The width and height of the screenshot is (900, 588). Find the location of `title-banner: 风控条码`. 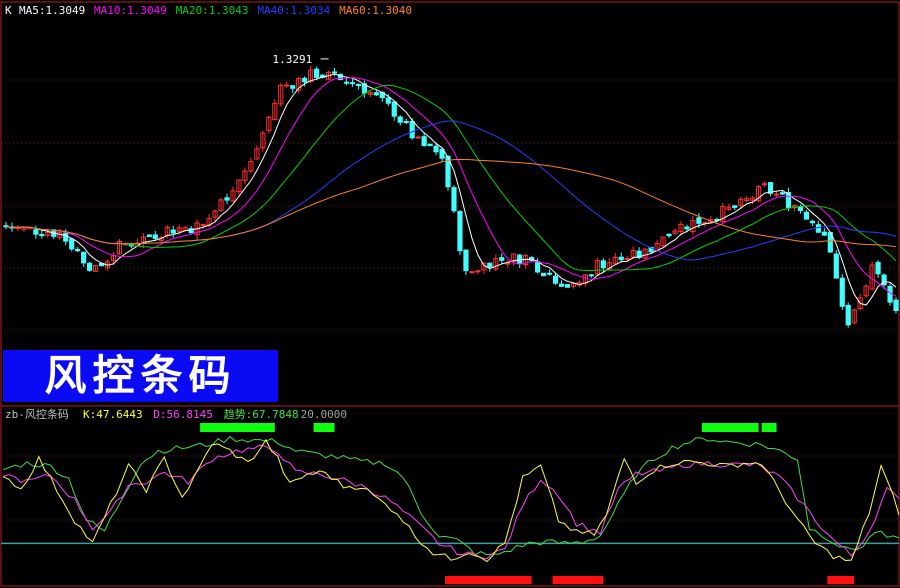

title-banner: 风控条码 is located at coordinates (140, 376).